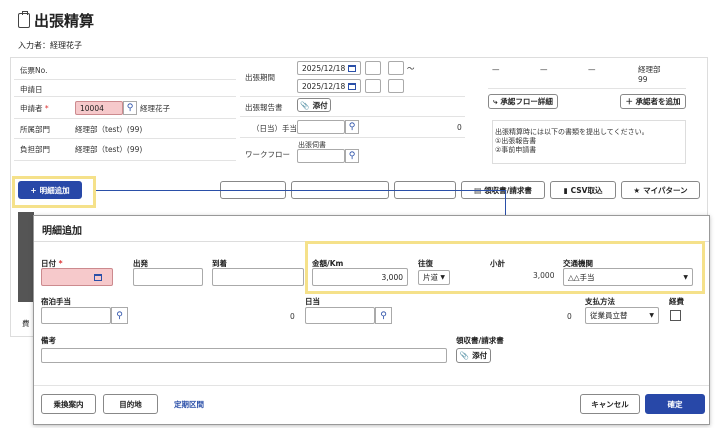  I want to click on expense-checkbox, so click(675, 315).